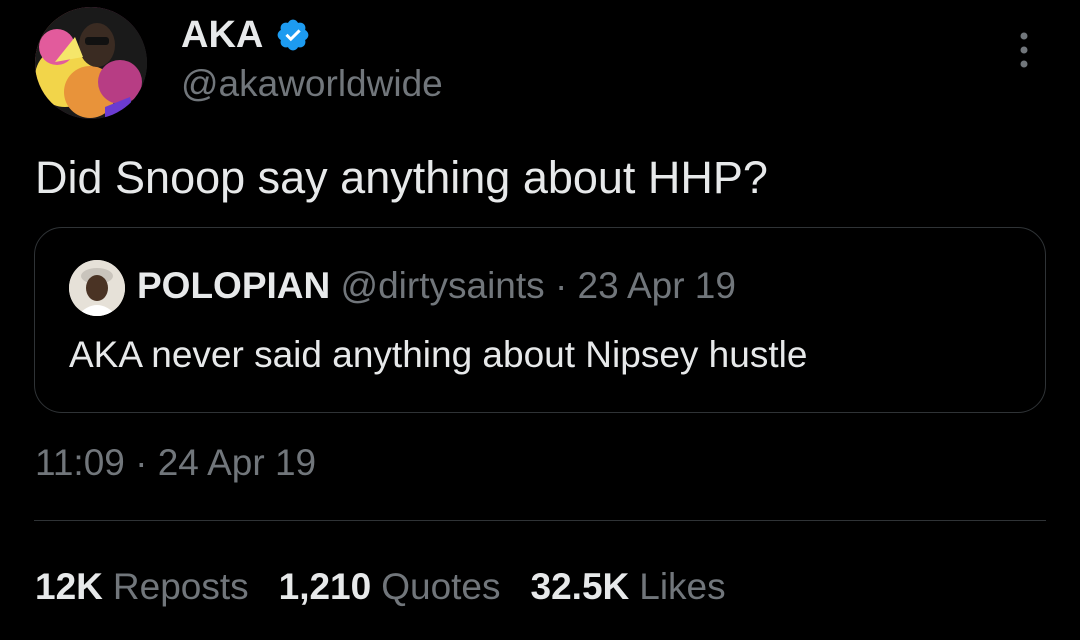  I want to click on quote-author-avatar-image, so click(97, 288).